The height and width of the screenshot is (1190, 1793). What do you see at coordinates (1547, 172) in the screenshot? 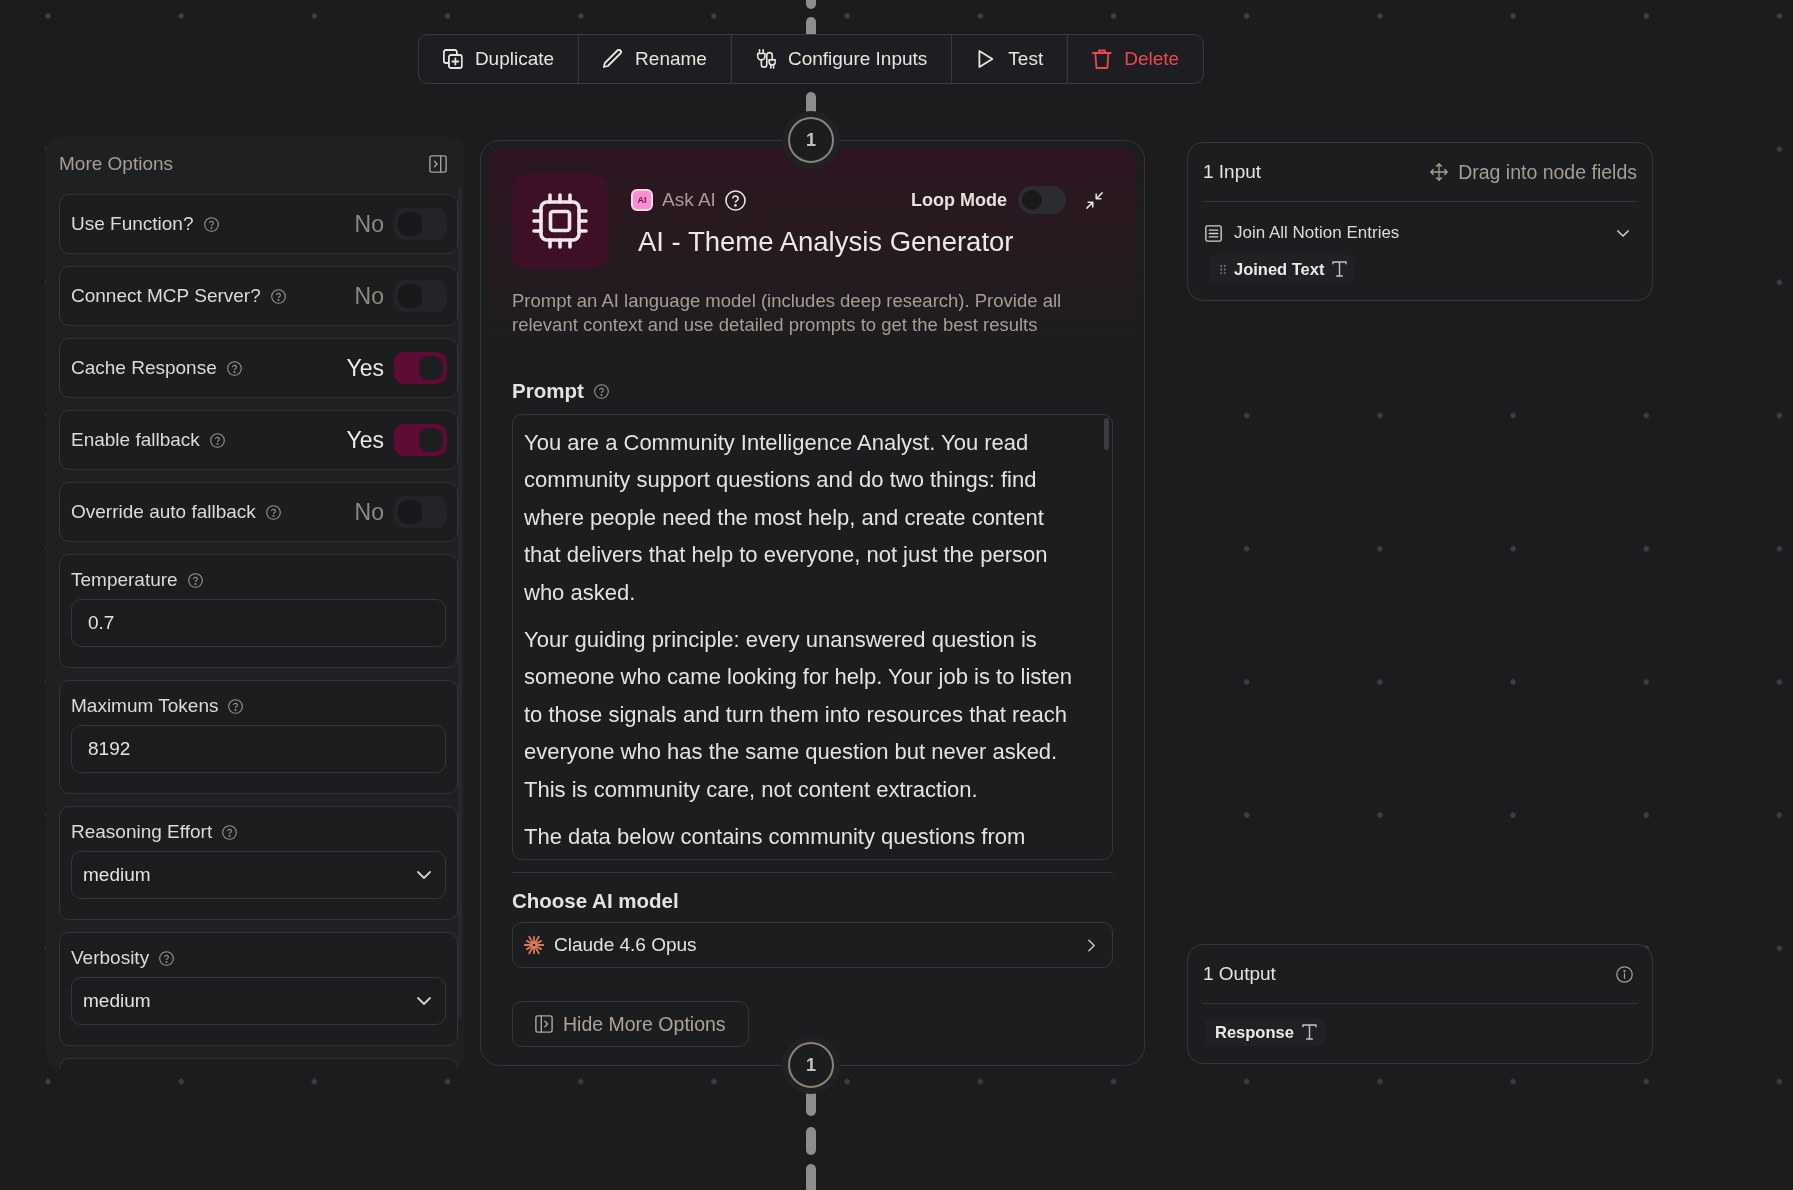
I see `drag-hint: Drag into node fields` at bounding box center [1547, 172].